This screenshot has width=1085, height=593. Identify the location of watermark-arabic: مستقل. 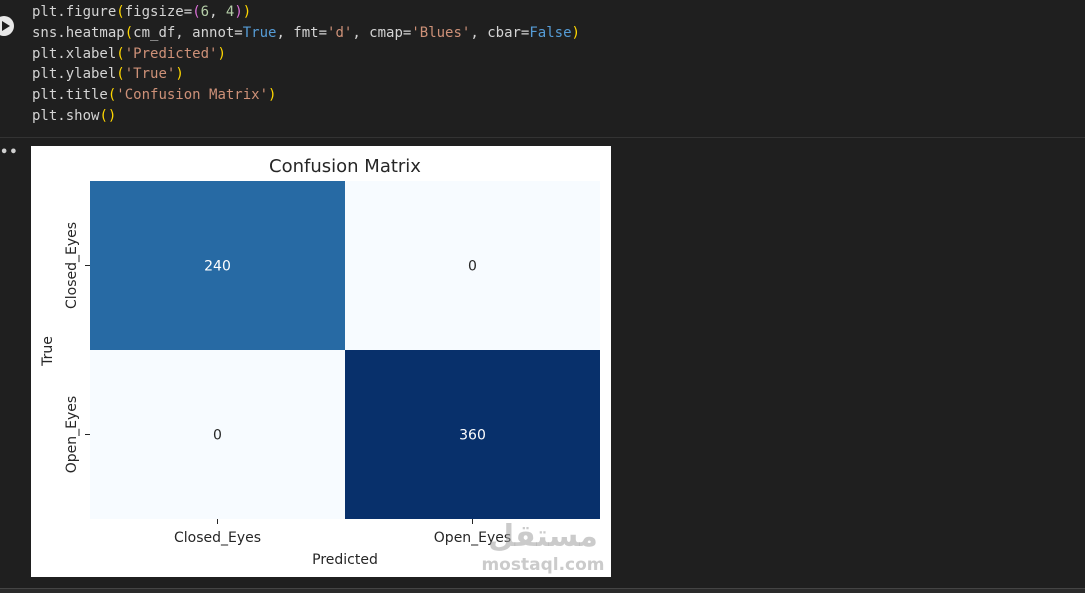
(543, 536).